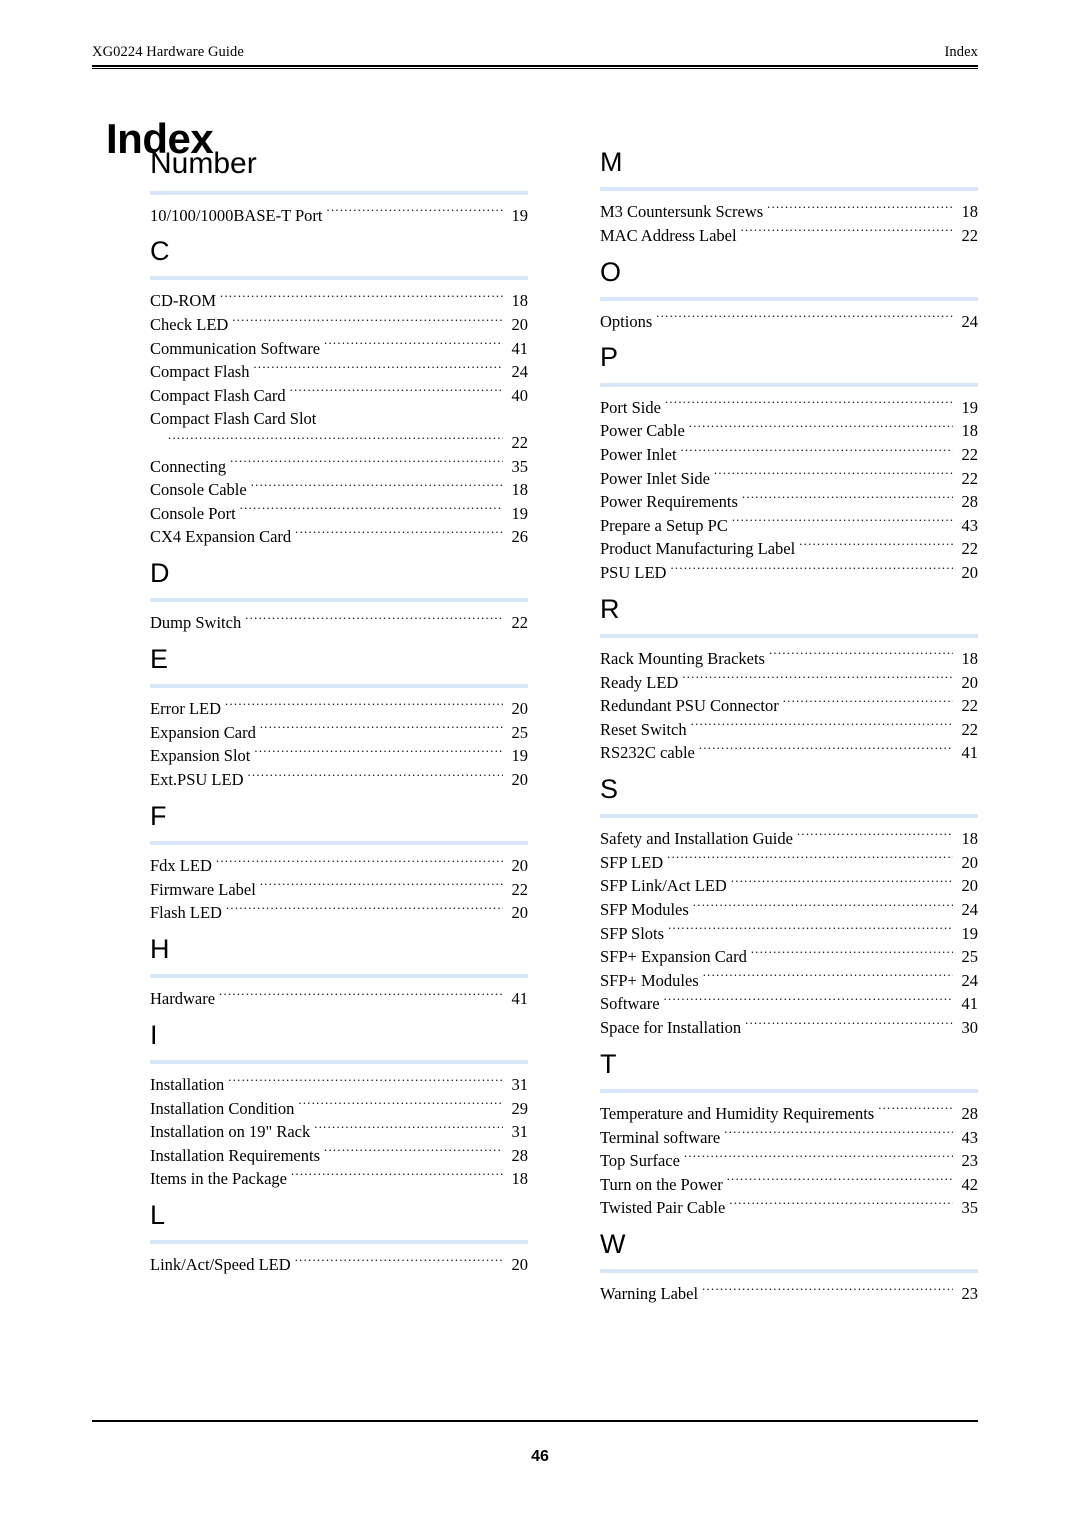 The image size is (1080, 1528). Describe the element at coordinates (632, 862) in the screenshot. I see `index-entry-label: SFP LED` at that location.